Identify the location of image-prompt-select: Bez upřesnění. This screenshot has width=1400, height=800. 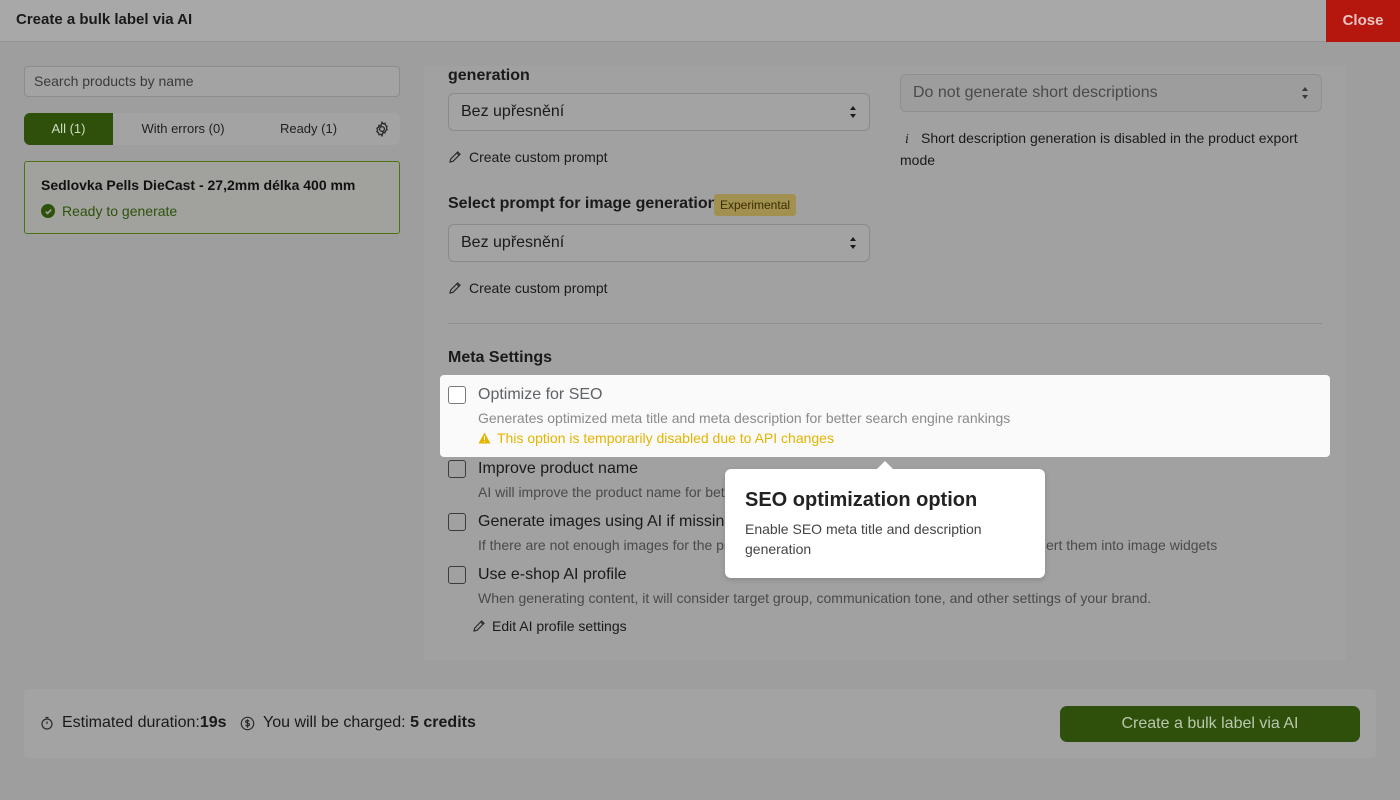
(659, 243).